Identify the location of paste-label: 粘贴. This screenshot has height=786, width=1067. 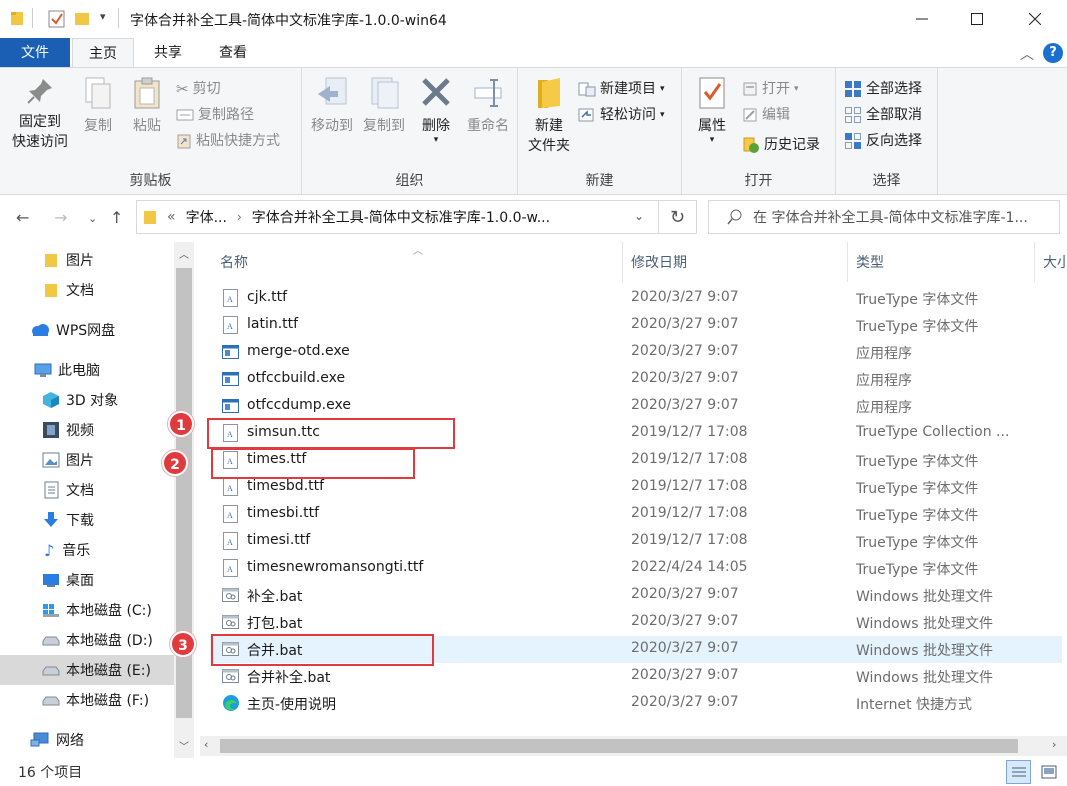
(147, 126).